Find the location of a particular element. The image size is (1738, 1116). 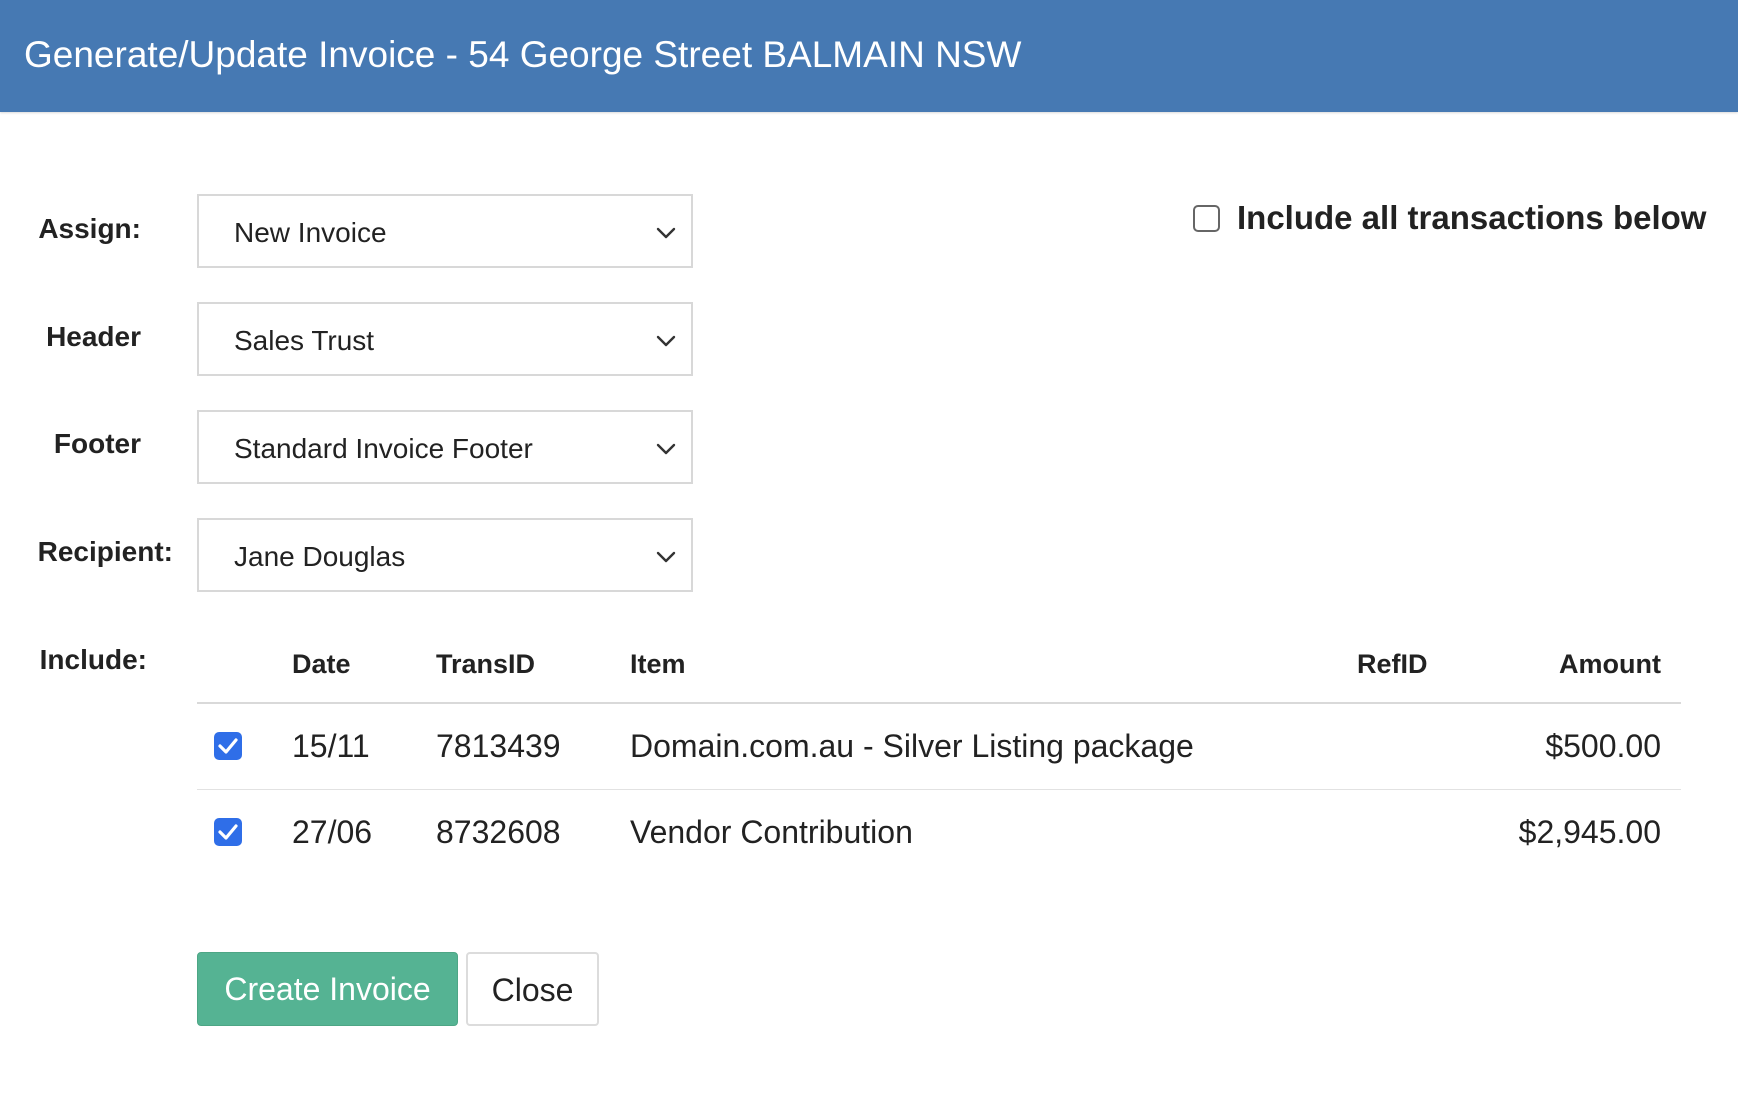

row-date: 27/06 is located at coordinates (332, 832).